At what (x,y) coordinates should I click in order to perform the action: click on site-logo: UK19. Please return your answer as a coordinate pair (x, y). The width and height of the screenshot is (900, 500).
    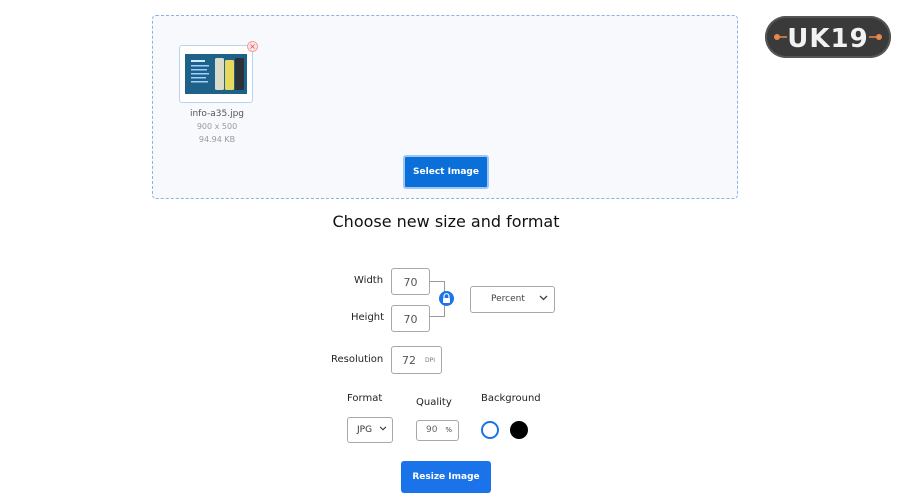
    Looking at the image, I should click on (828, 37).